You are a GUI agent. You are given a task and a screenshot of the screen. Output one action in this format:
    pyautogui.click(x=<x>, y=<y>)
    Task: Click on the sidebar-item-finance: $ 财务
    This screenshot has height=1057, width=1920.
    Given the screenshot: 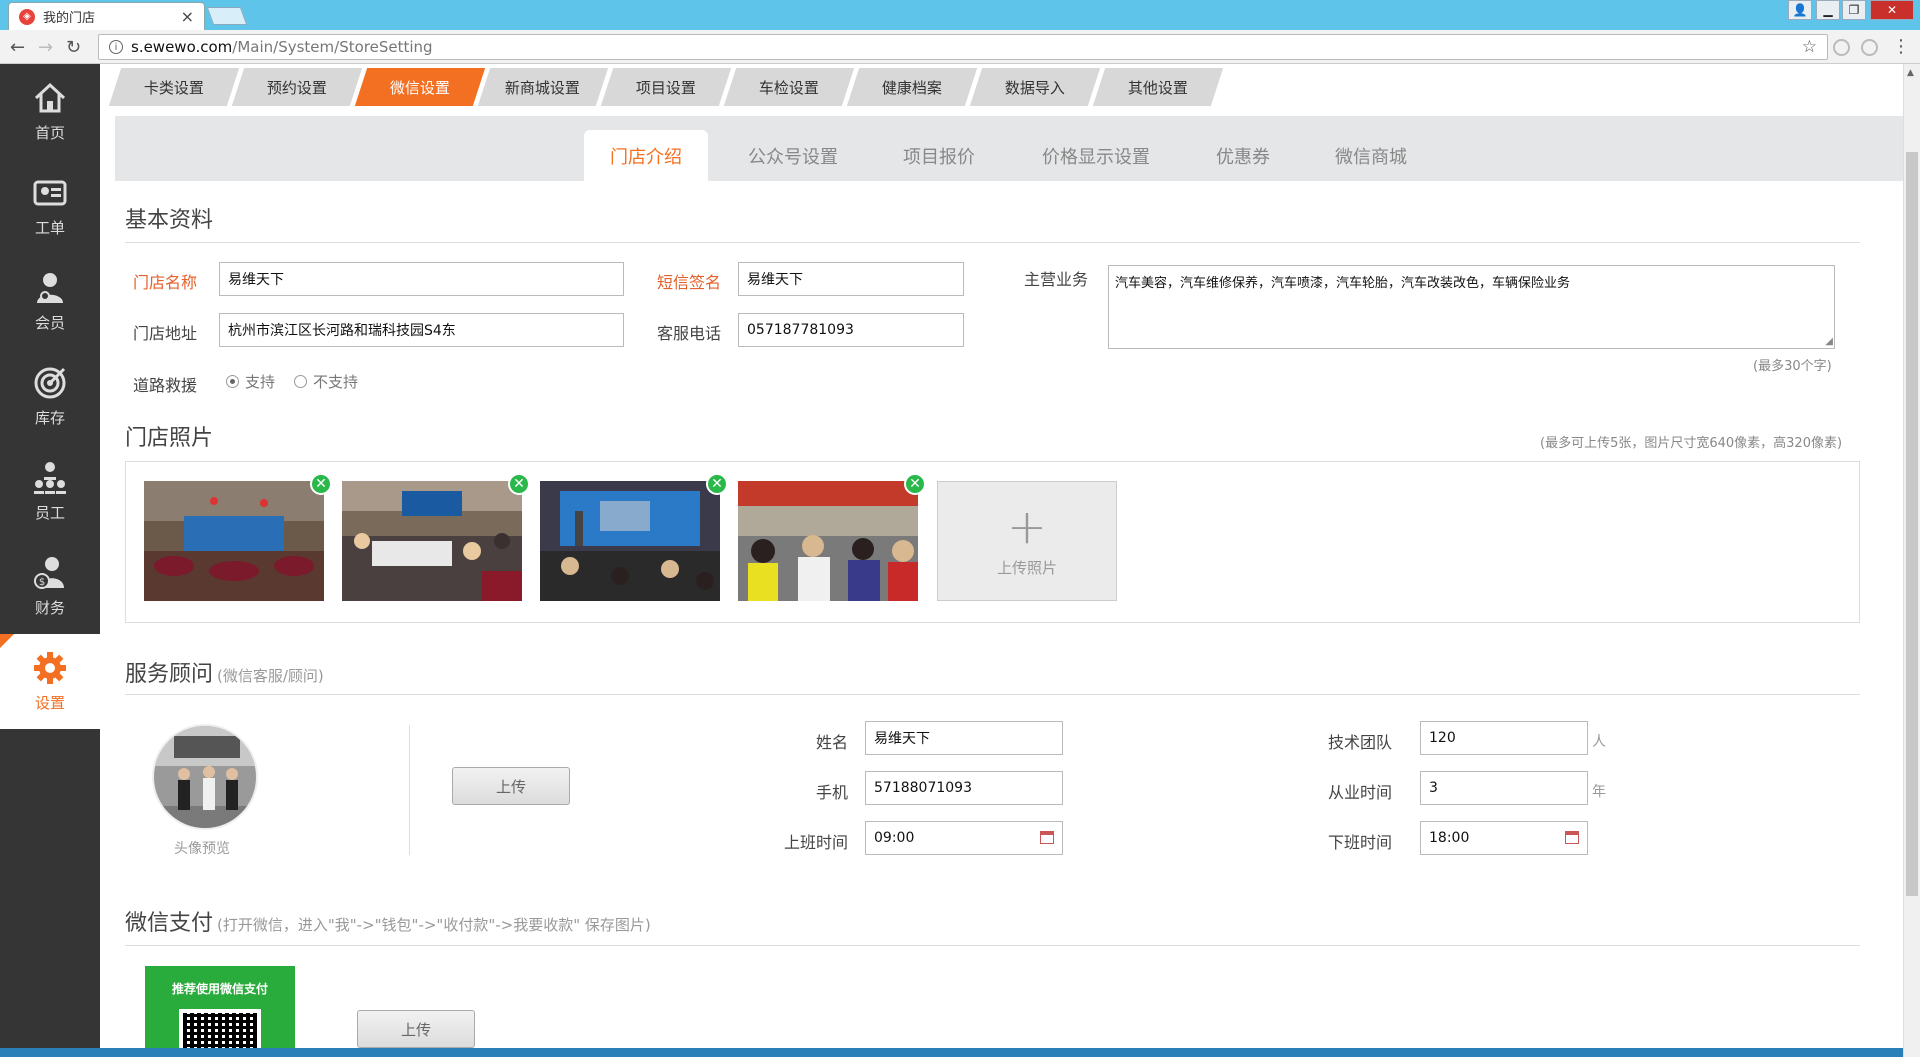 What is the action you would take?
    pyautogui.click(x=50, y=586)
    